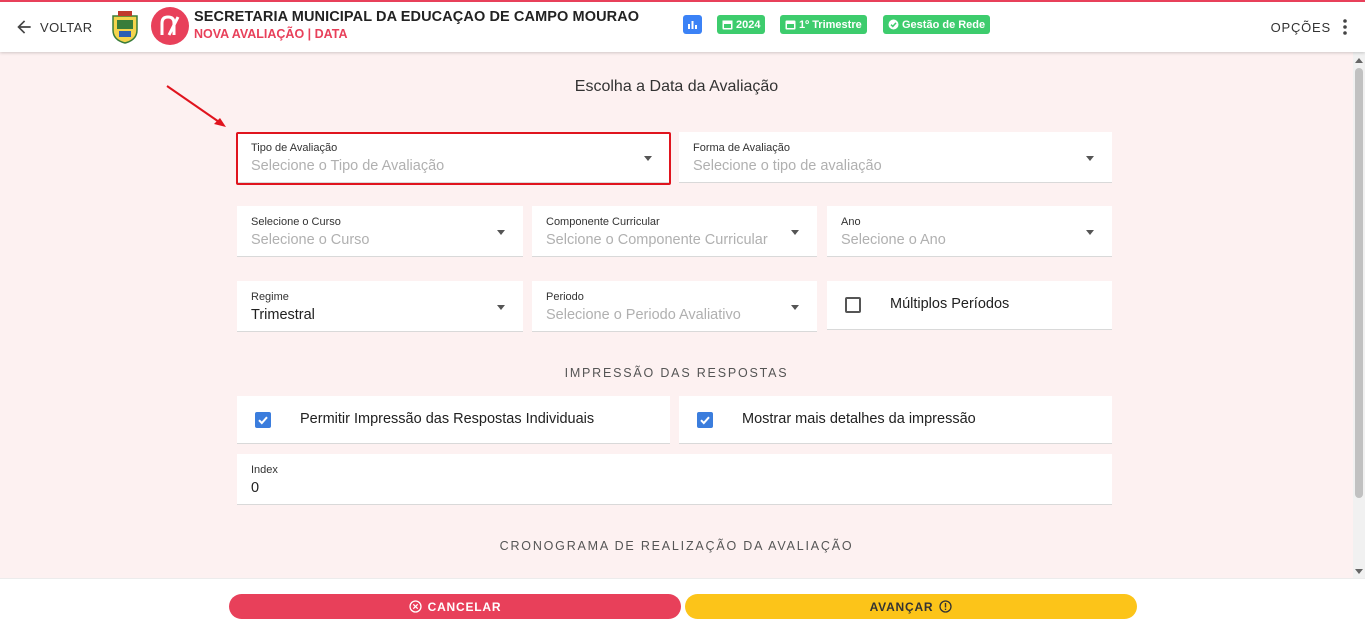 This screenshot has width=1365, height=630. I want to click on alert-circle-icon, so click(946, 606).